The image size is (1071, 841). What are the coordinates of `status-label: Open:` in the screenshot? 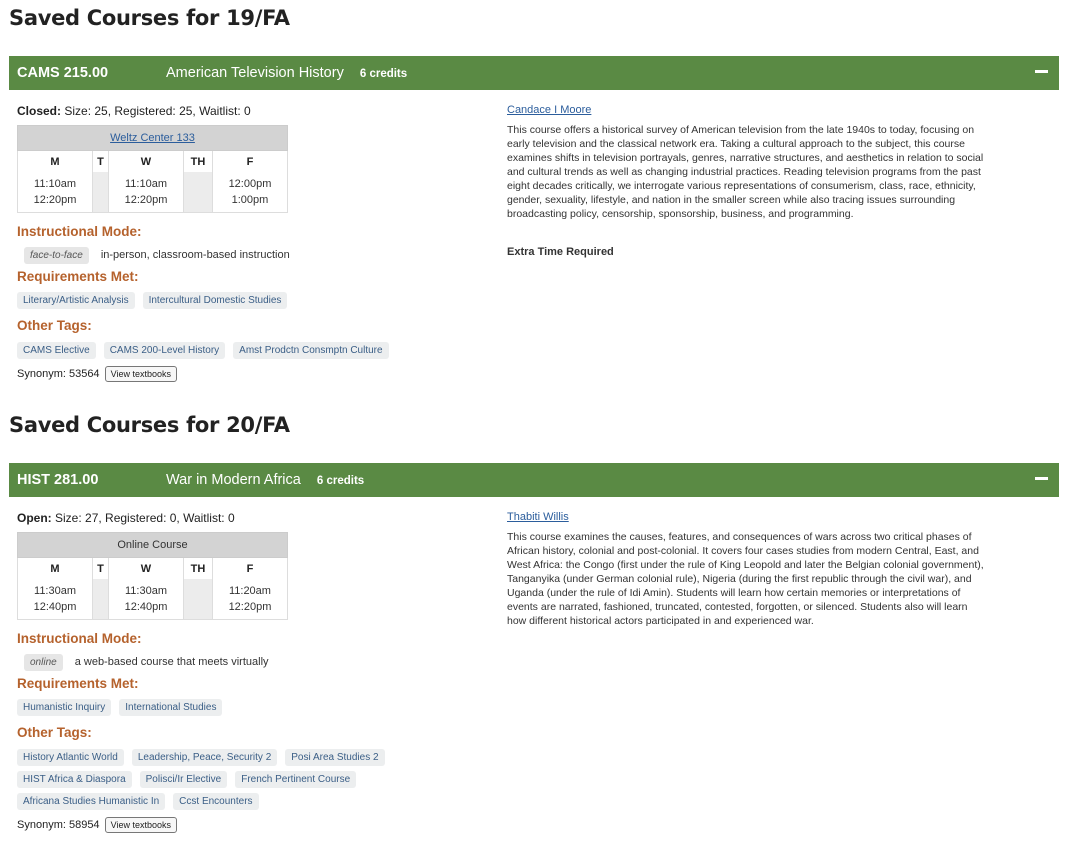 It's located at (34, 518).